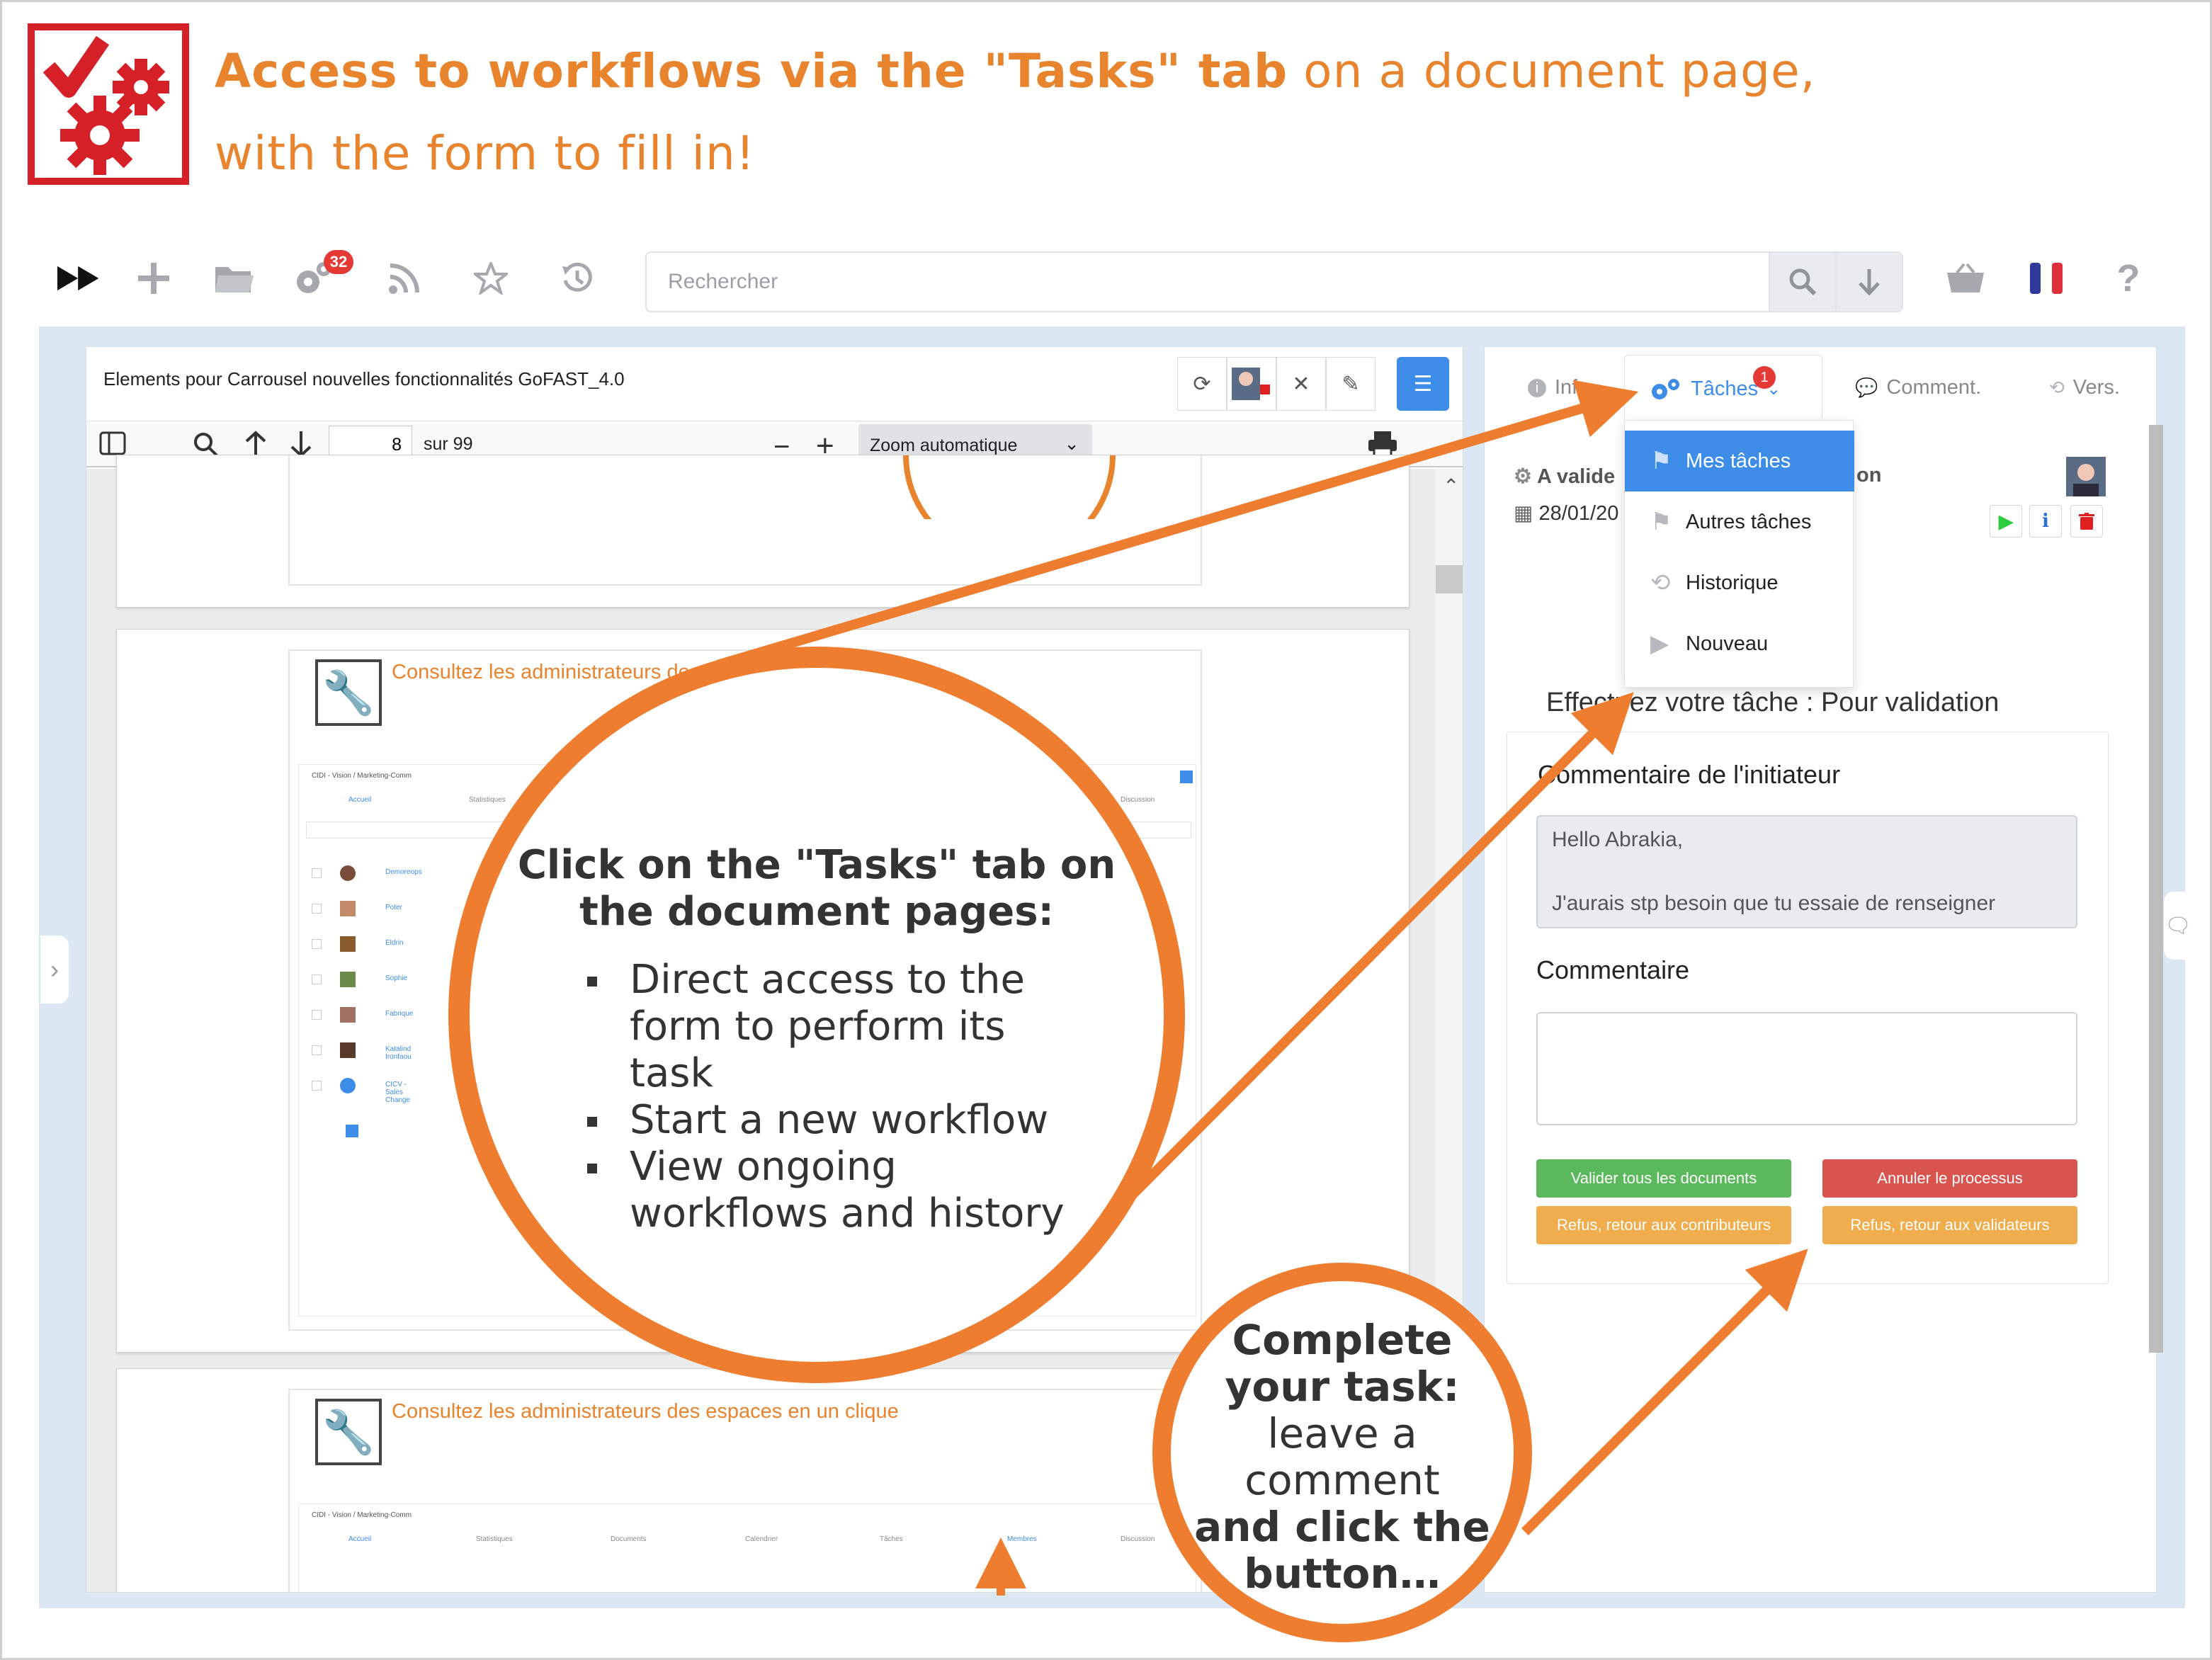 The image size is (2212, 1660). Describe the element at coordinates (842, 1120) in the screenshot. I see `callout-bullet: Start a new workflow` at that location.